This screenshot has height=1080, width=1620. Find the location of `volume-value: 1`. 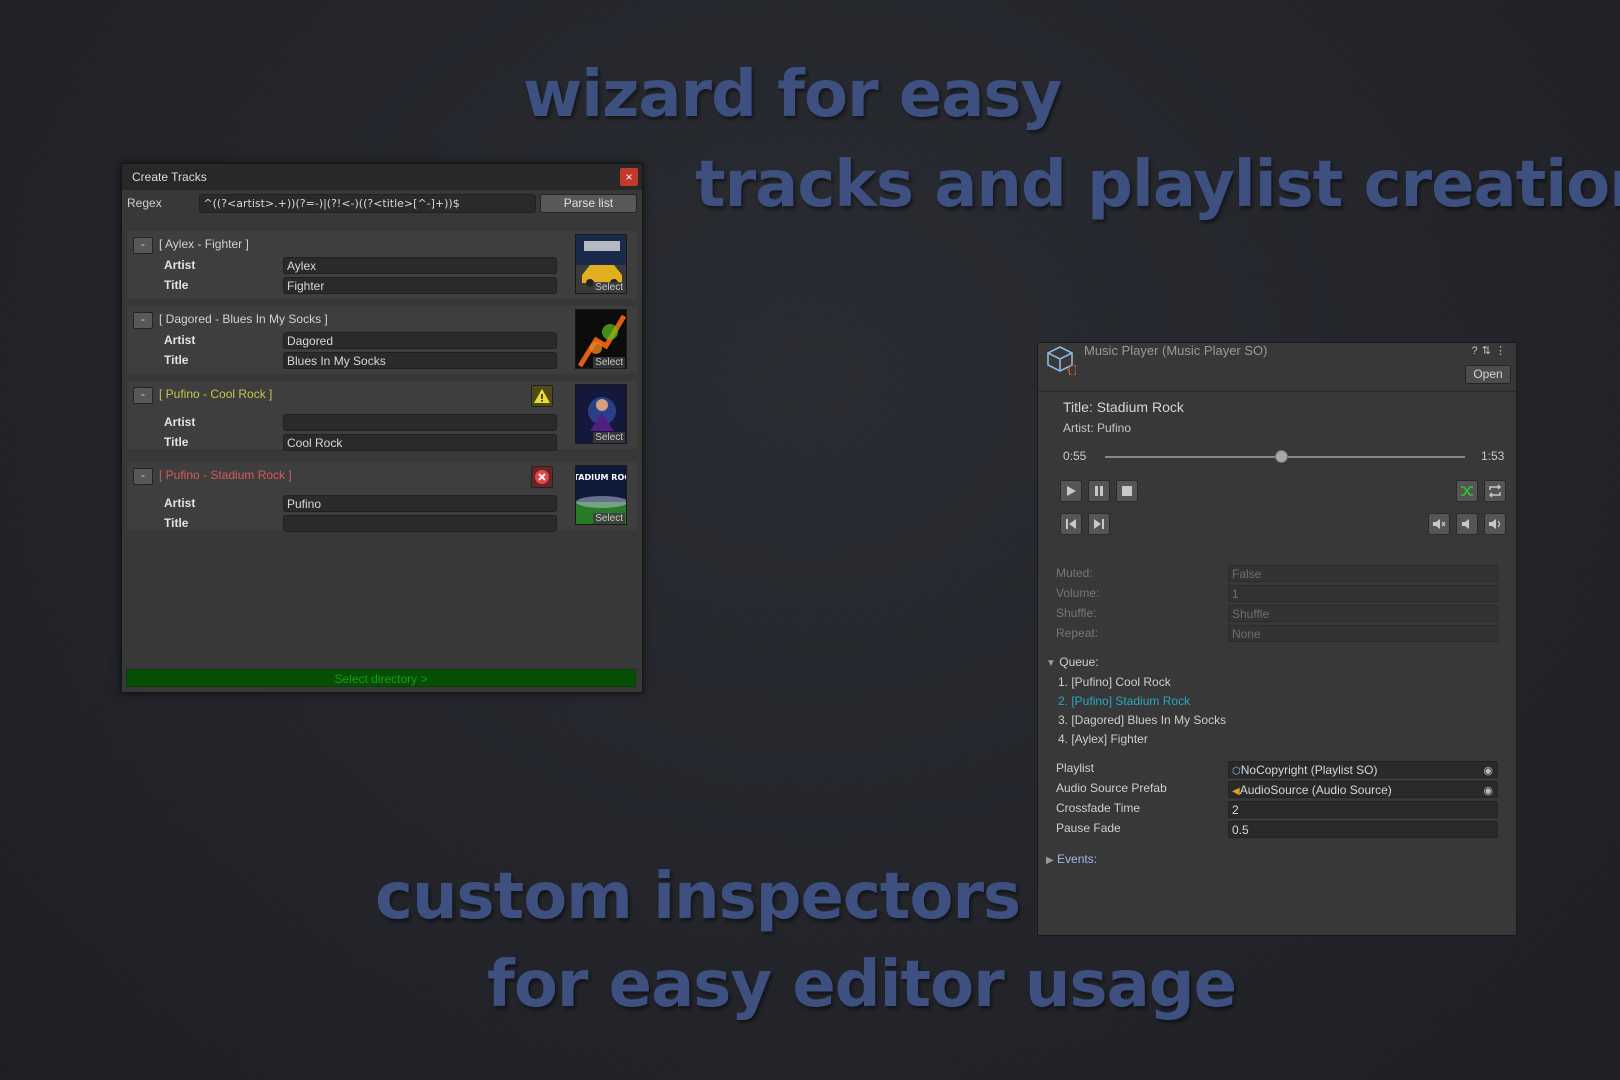

volume-value: 1 is located at coordinates (1363, 593).